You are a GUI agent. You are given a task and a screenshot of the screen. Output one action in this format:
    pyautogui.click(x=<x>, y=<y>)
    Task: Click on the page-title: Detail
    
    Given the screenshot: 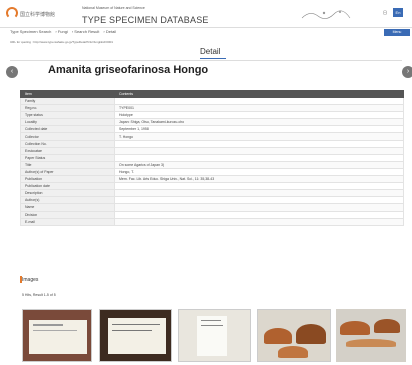 What is the action you would take?
    pyautogui.click(x=210, y=51)
    